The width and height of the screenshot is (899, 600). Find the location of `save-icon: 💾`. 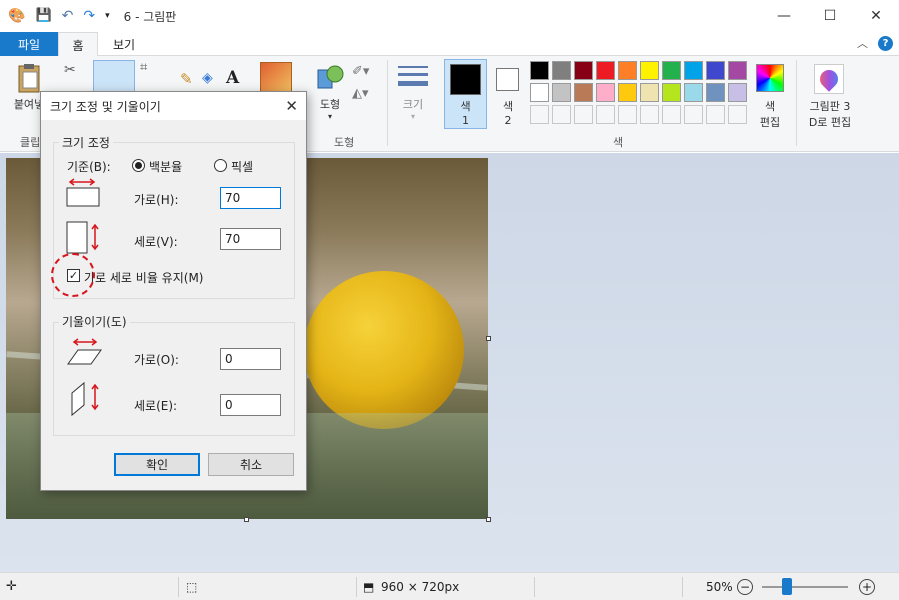

save-icon: 💾 is located at coordinates (43, 16).